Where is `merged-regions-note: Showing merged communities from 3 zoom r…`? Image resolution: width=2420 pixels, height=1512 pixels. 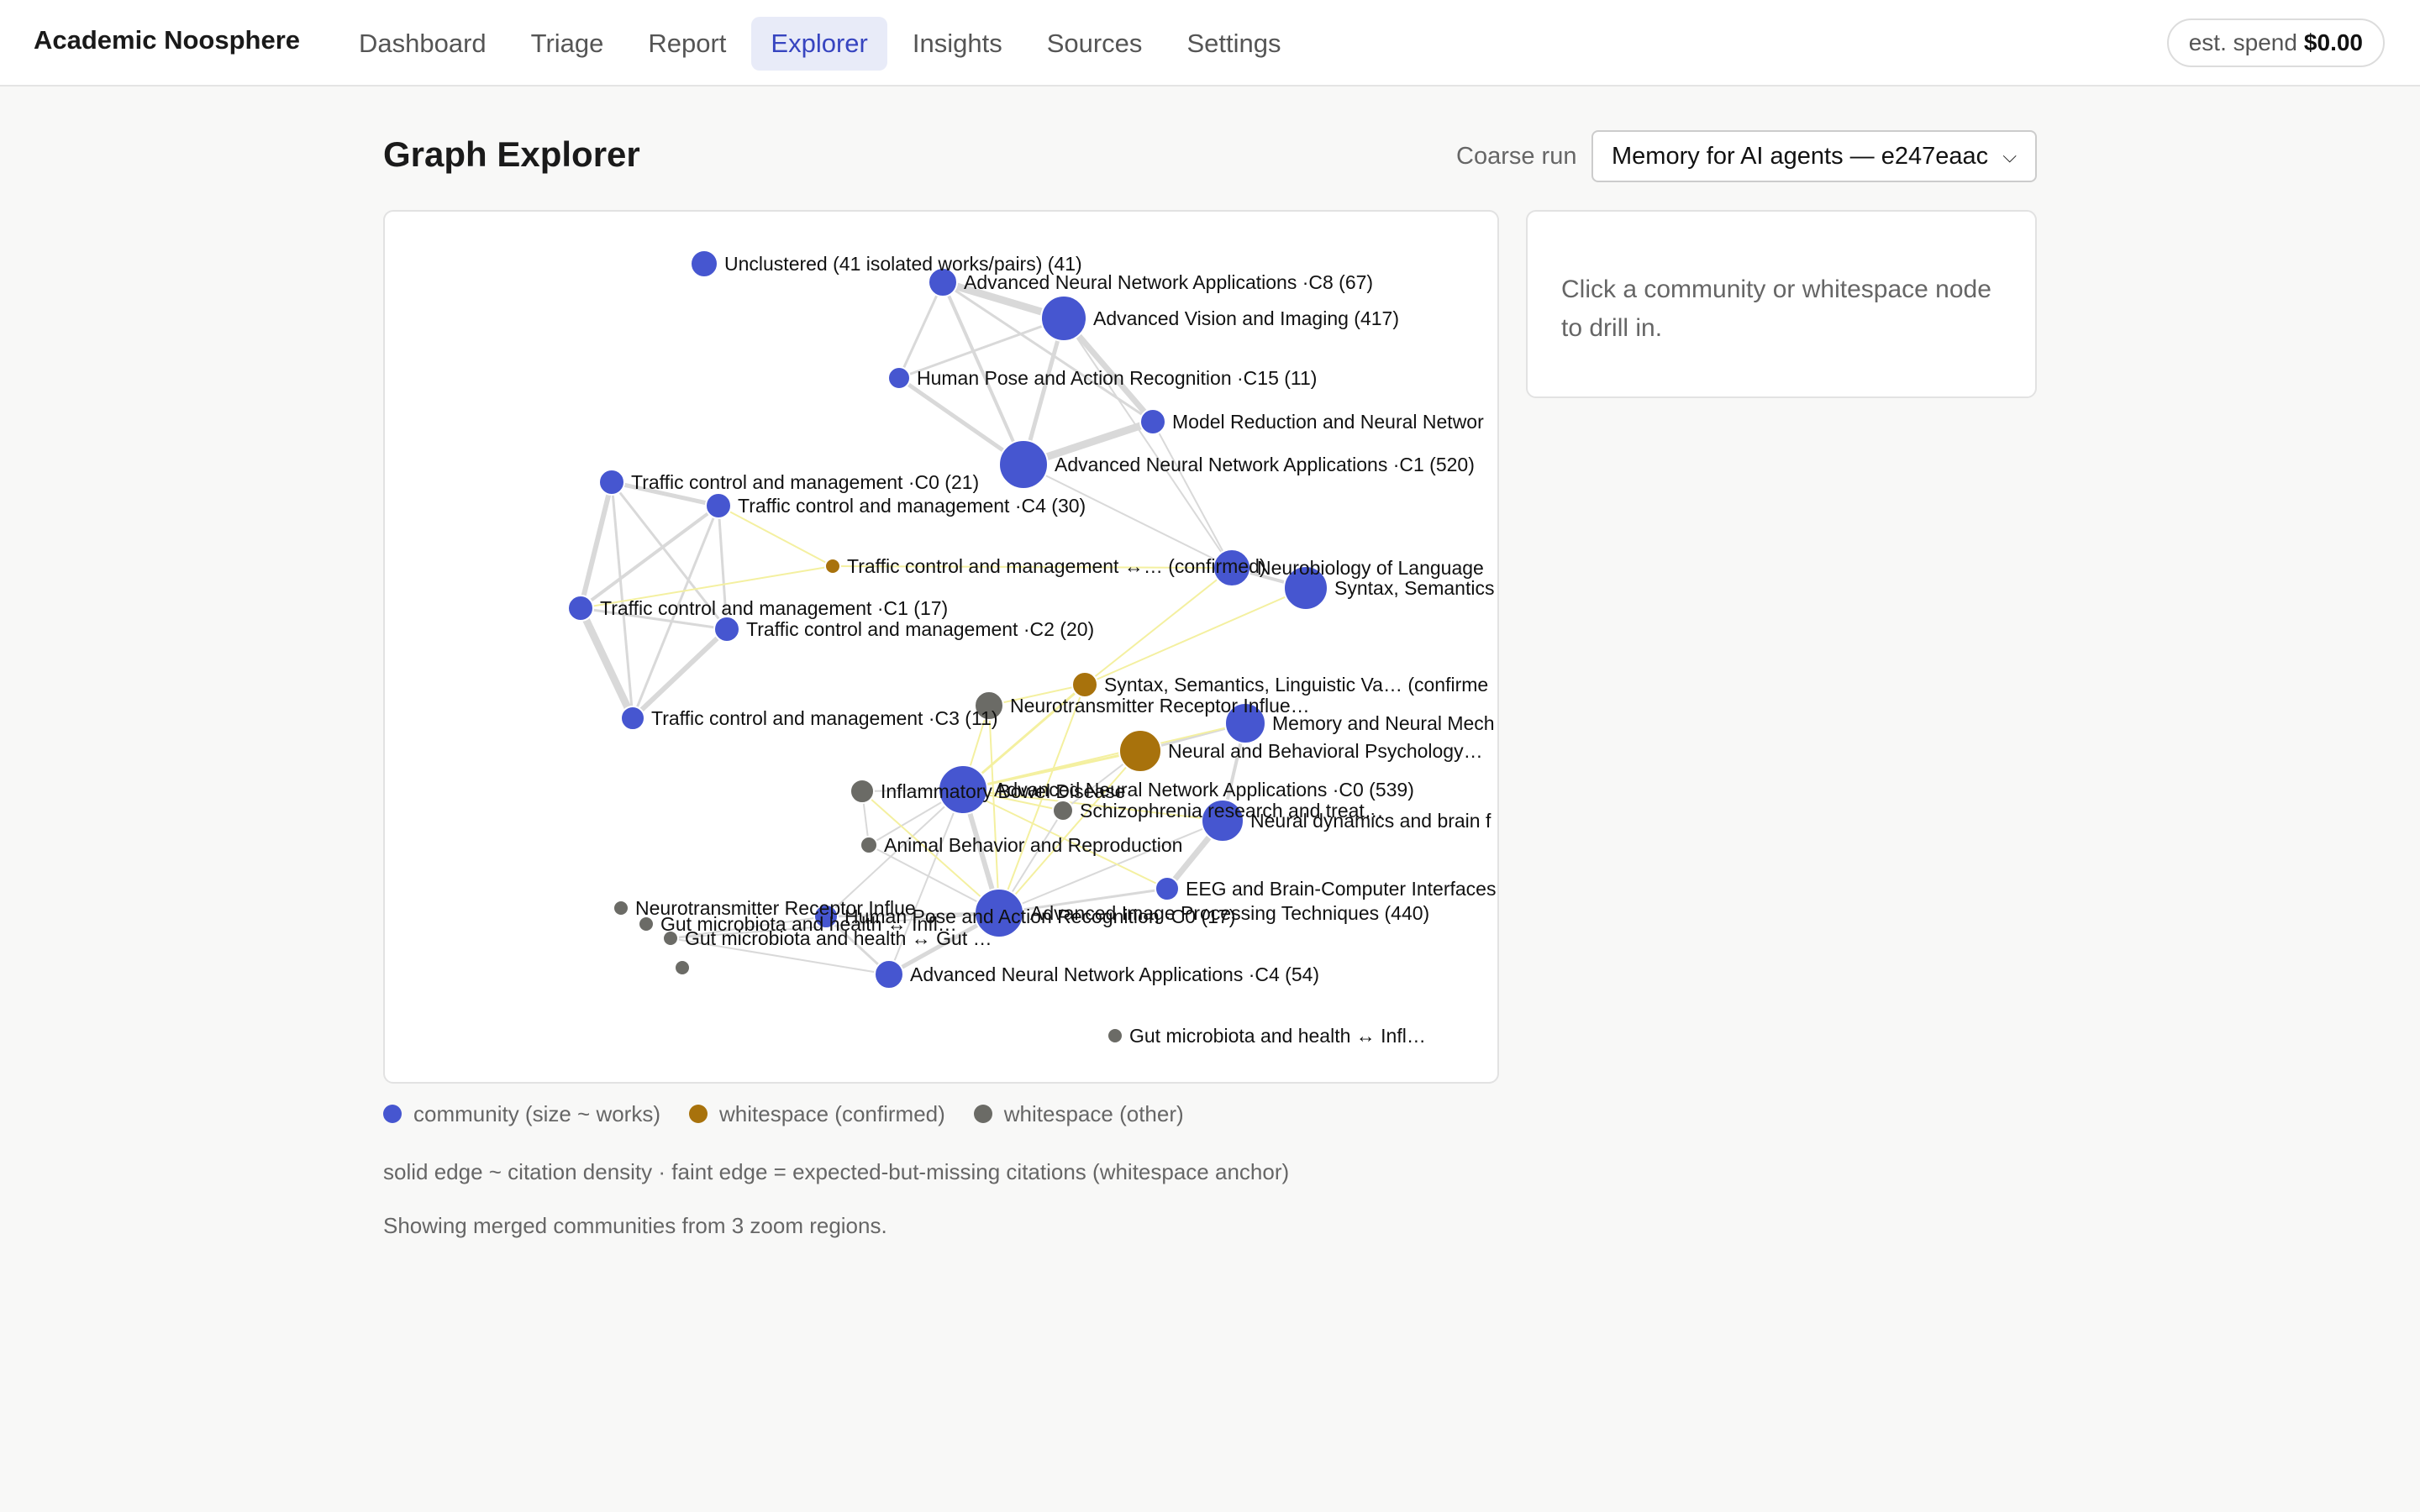 merged-regions-note: Showing merged communities from 3 zoom r… is located at coordinates (635, 1225).